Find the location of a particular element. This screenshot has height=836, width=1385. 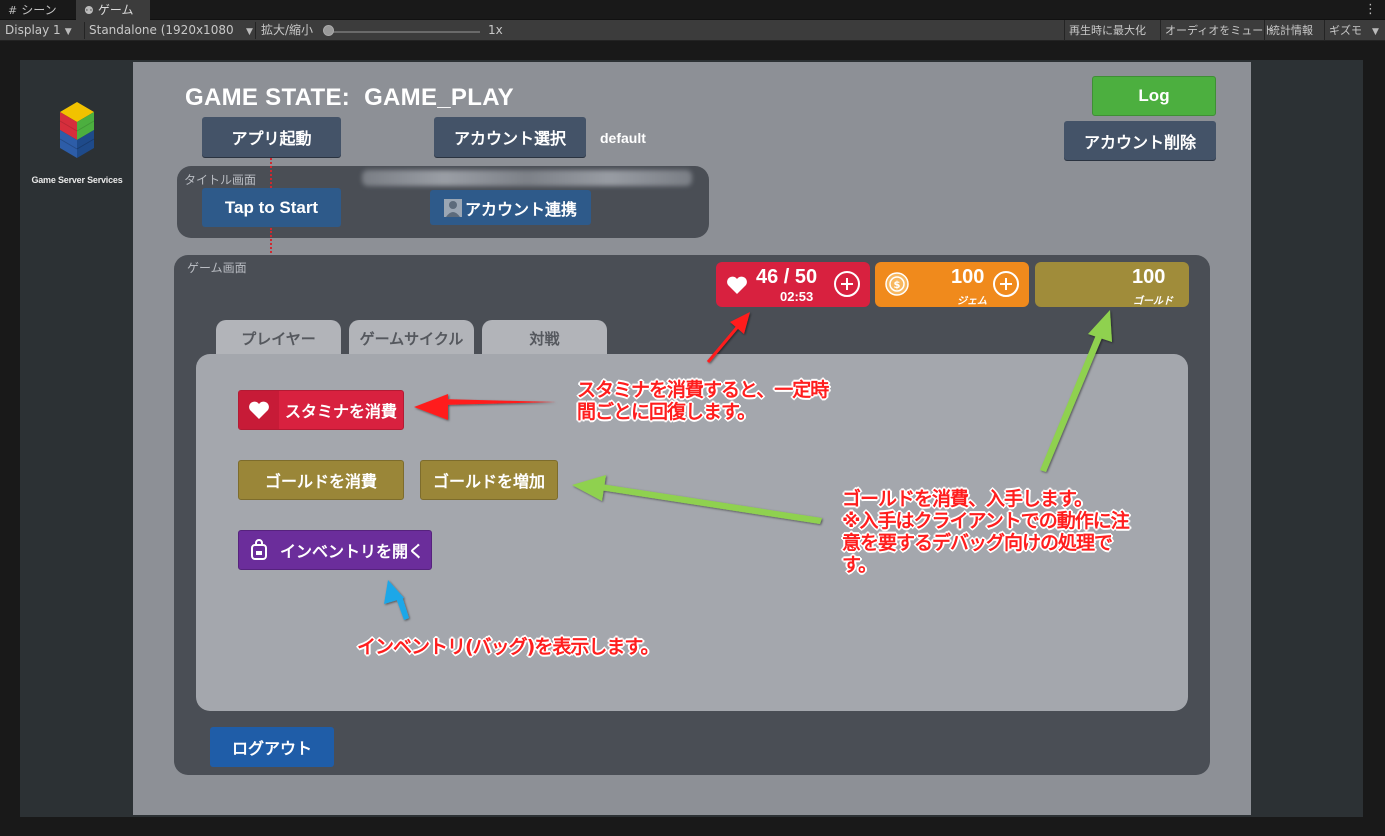

gold-annotation-line: す。 is located at coordinates (859, 565).